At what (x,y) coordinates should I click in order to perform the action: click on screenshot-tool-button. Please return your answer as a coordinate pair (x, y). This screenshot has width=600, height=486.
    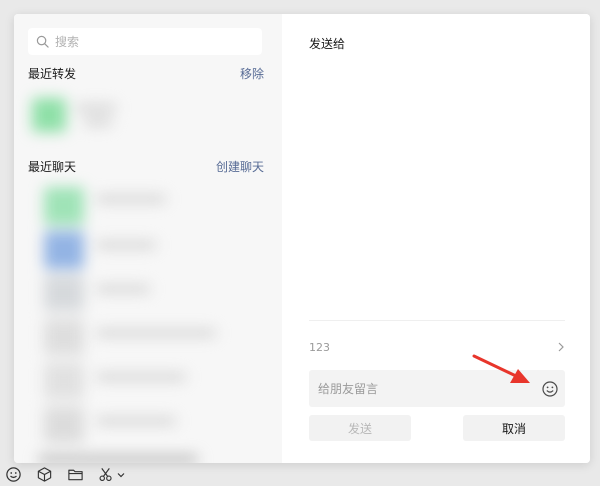
    Looking at the image, I should click on (111, 474).